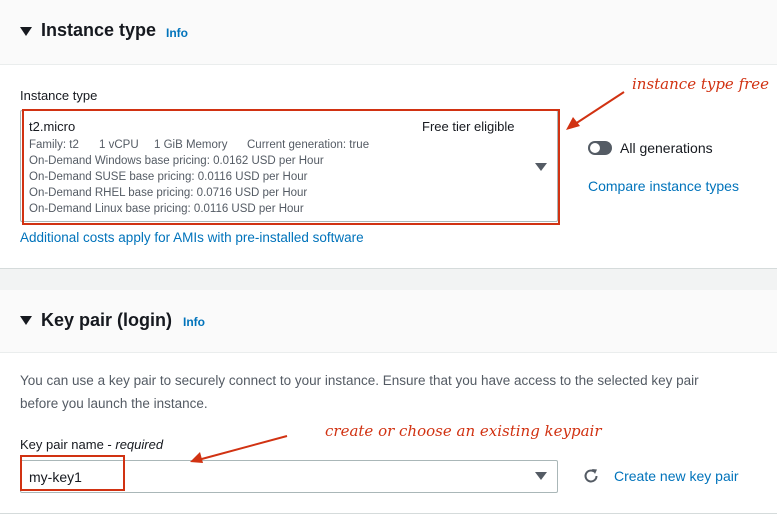  Describe the element at coordinates (99, 30) in the screenshot. I see `instance-type-heading: Instance type` at that location.